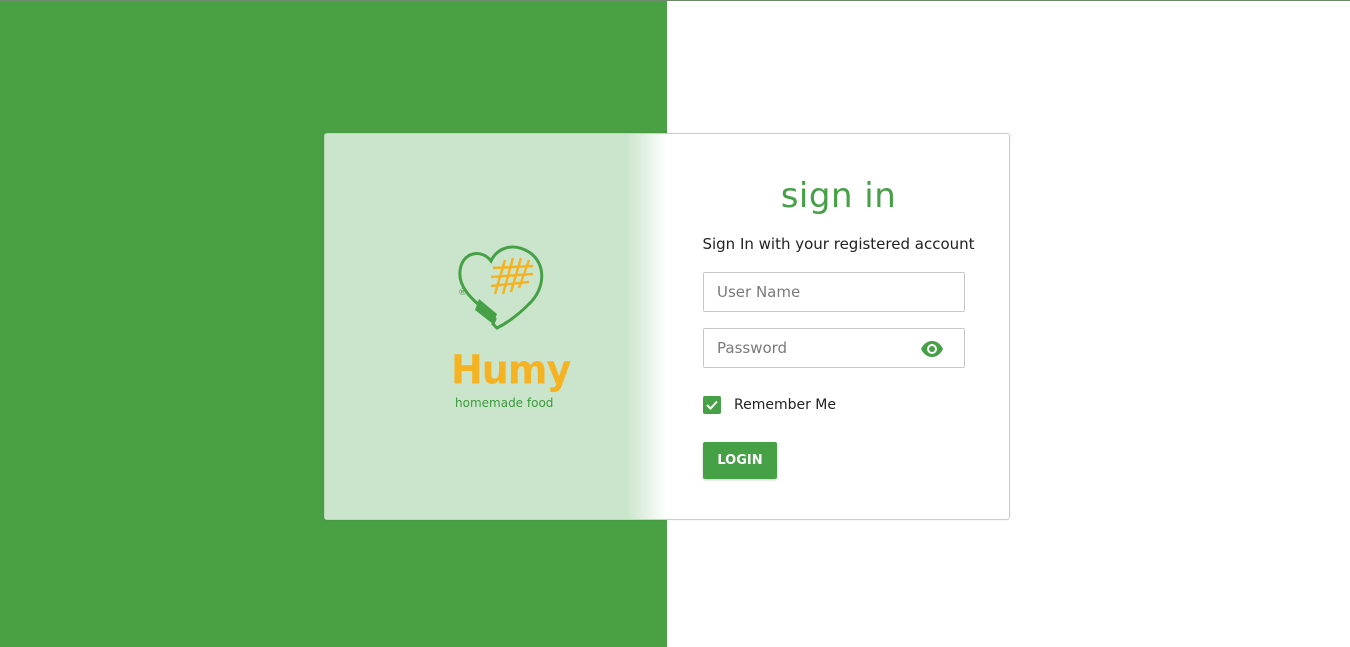 The image size is (1350, 647). What do you see at coordinates (675, 0) in the screenshot?
I see `top-border` at bounding box center [675, 0].